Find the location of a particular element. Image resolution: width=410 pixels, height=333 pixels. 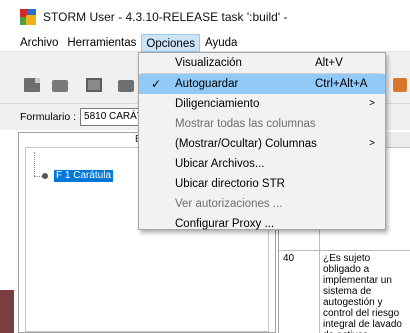

menu-item-visualizacion: Visualización Alt+V is located at coordinates (262, 63).